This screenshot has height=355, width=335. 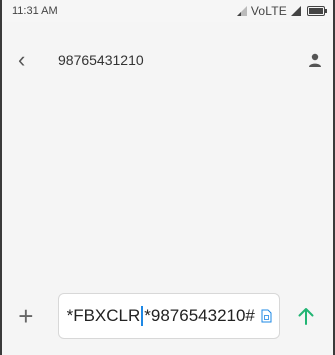 I want to click on plus-icon: +, so click(x=26, y=316).